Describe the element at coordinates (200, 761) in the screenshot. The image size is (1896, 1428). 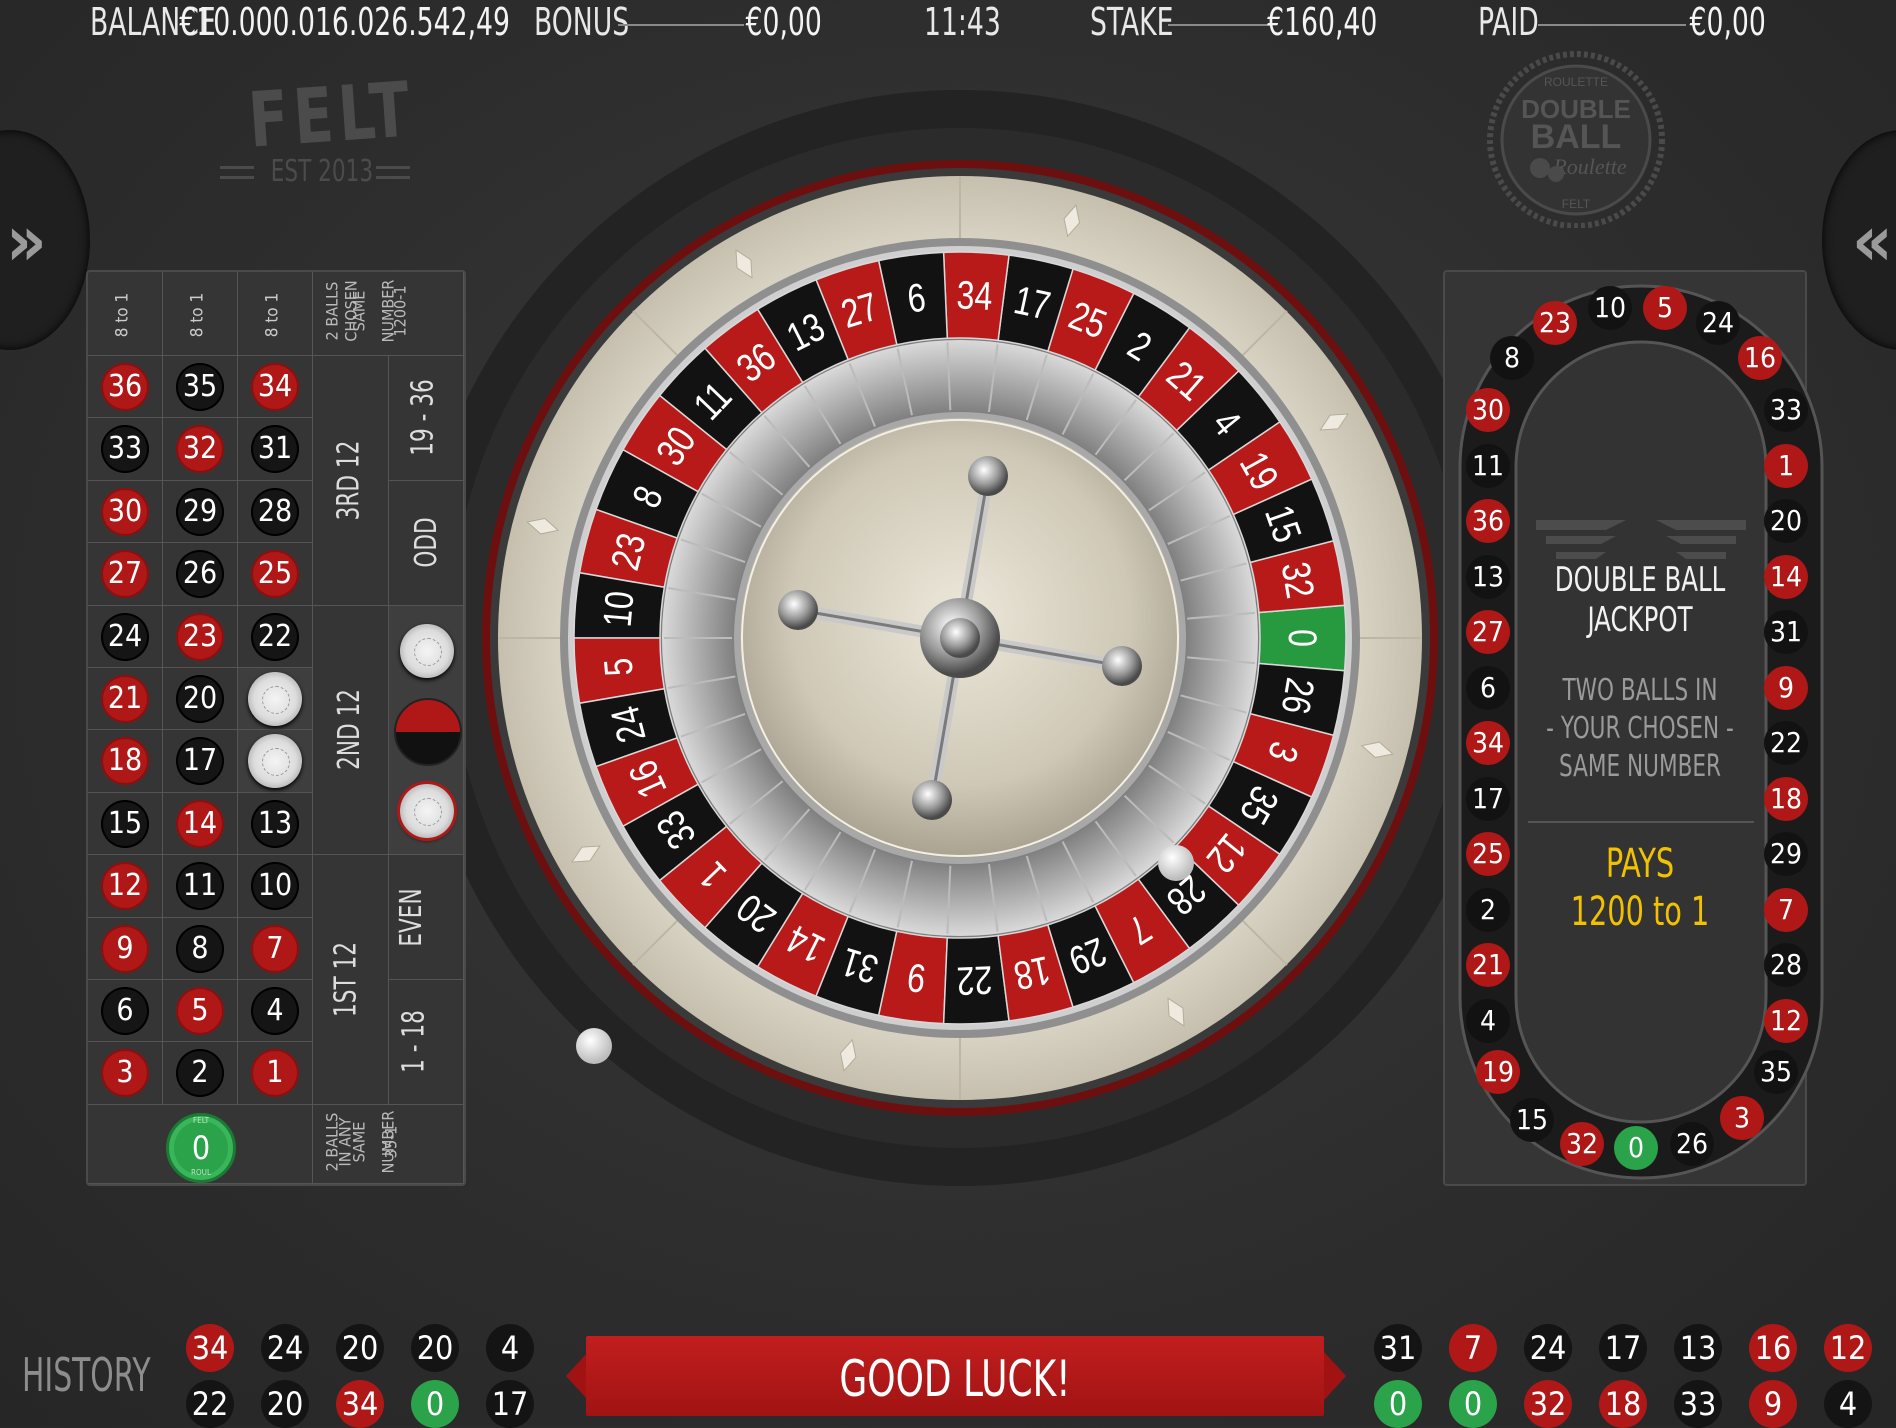
I see `number-cell: 17` at that location.